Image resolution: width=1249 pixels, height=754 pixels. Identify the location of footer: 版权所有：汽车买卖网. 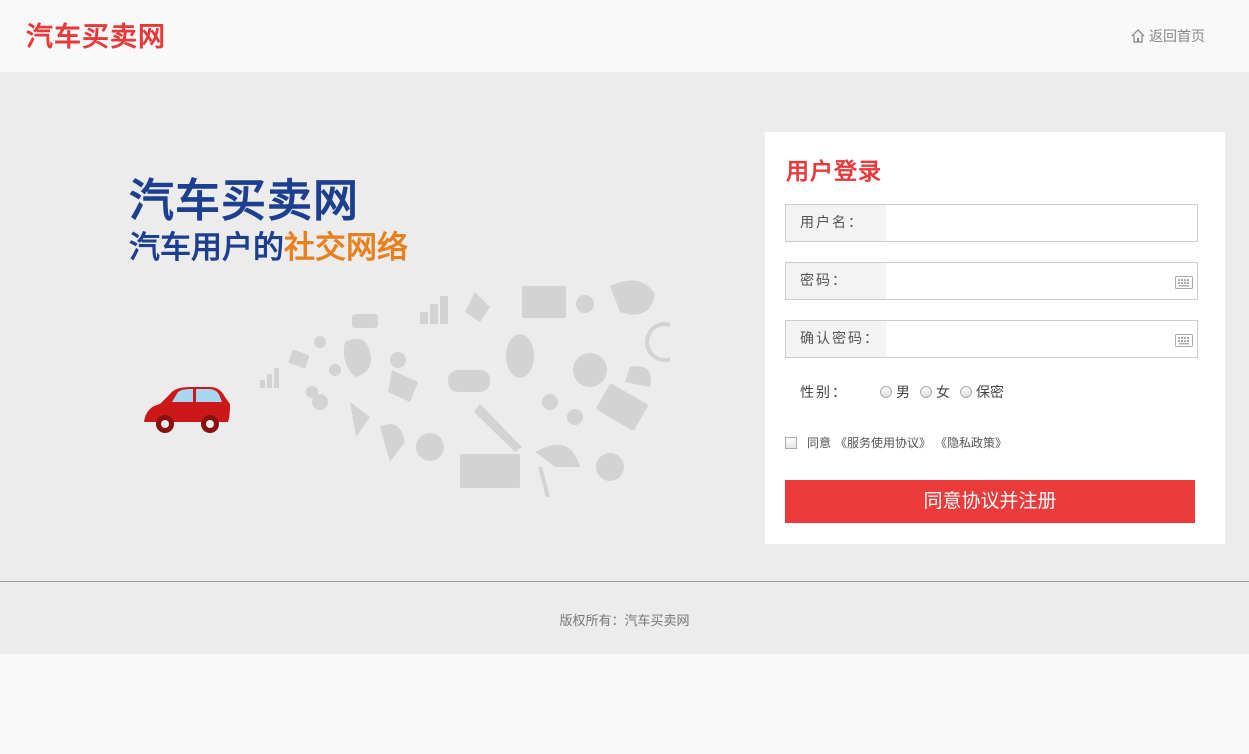
(624, 617).